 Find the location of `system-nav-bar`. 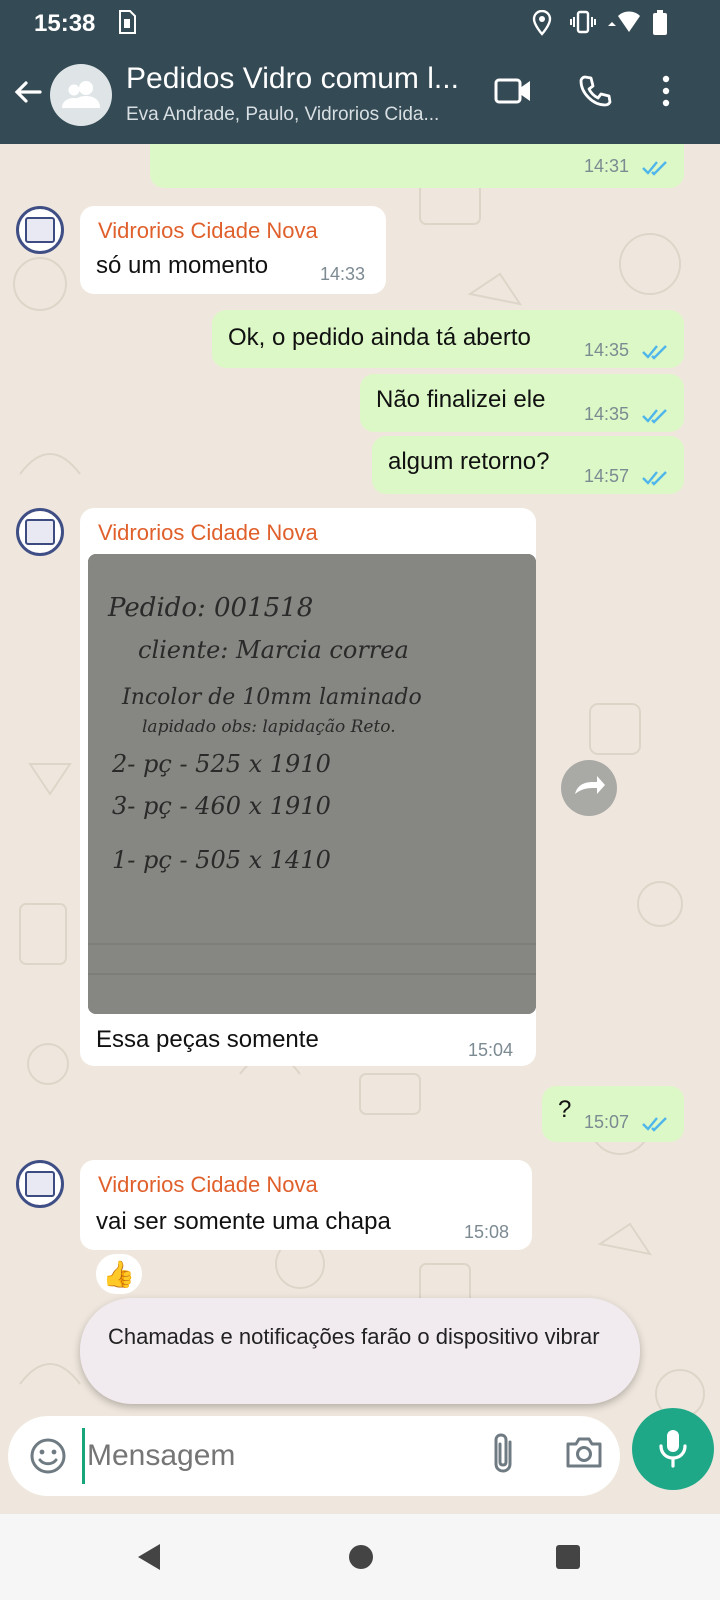

system-nav-bar is located at coordinates (360, 1557).